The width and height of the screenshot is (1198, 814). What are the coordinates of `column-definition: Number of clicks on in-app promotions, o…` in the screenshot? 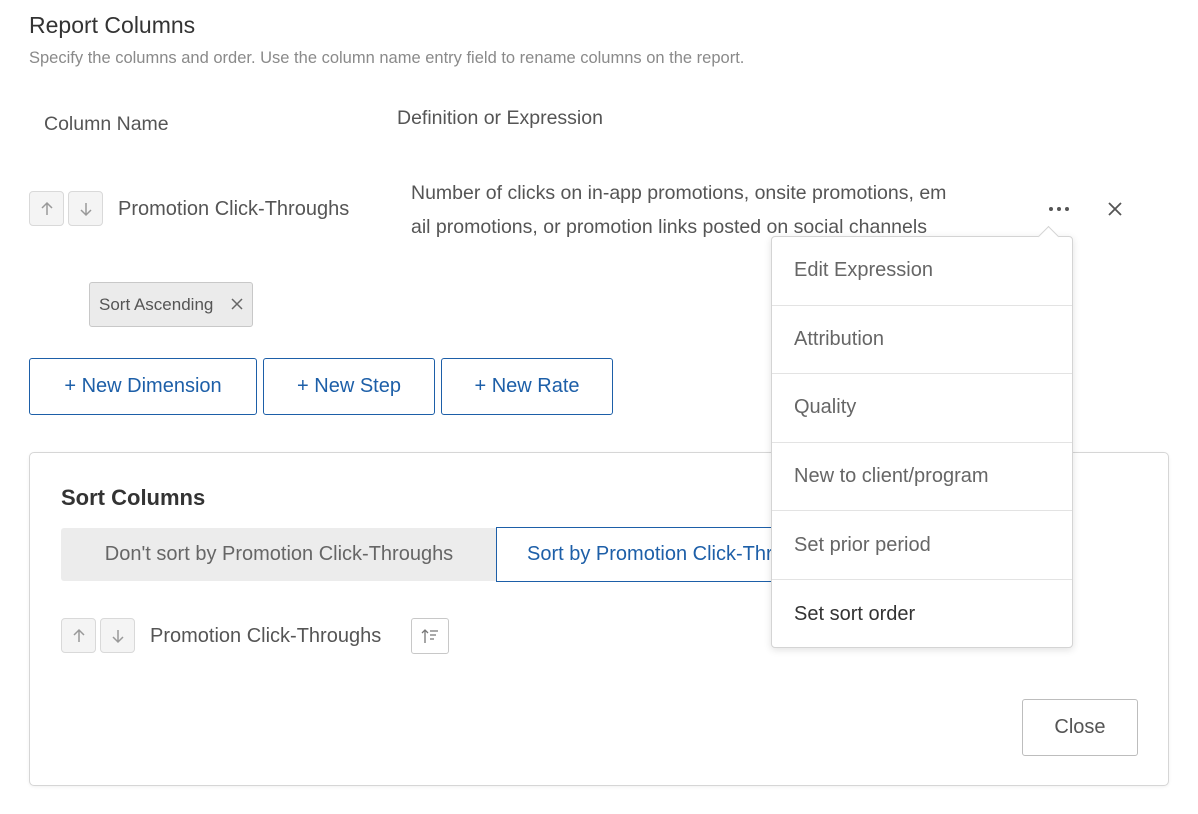 It's located at (711, 210).